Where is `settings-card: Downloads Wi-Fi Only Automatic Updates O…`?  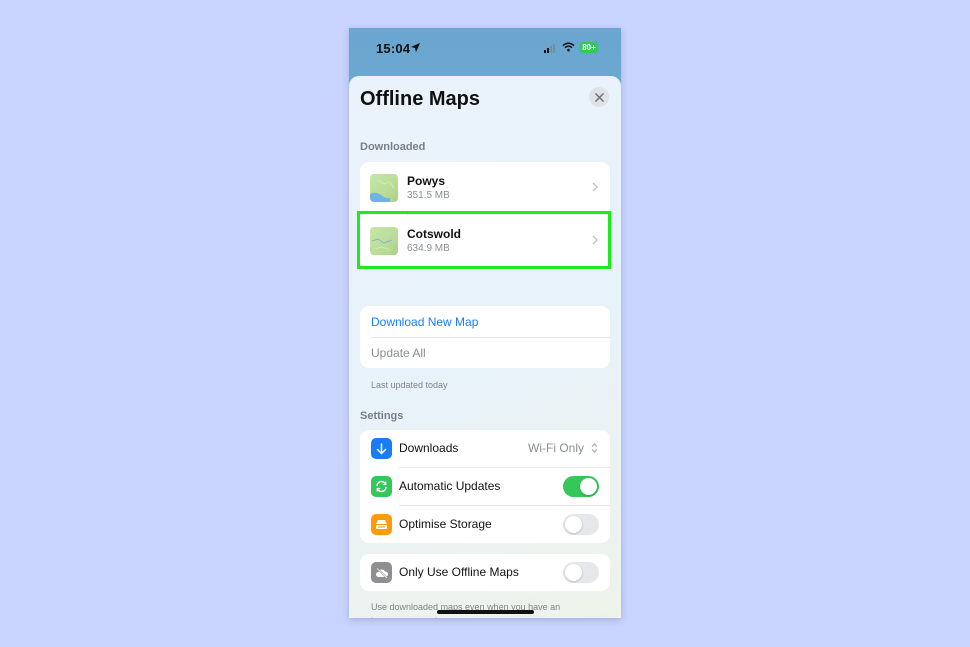
settings-card: Downloads Wi-Fi Only Automatic Updates O… is located at coordinates (485, 486).